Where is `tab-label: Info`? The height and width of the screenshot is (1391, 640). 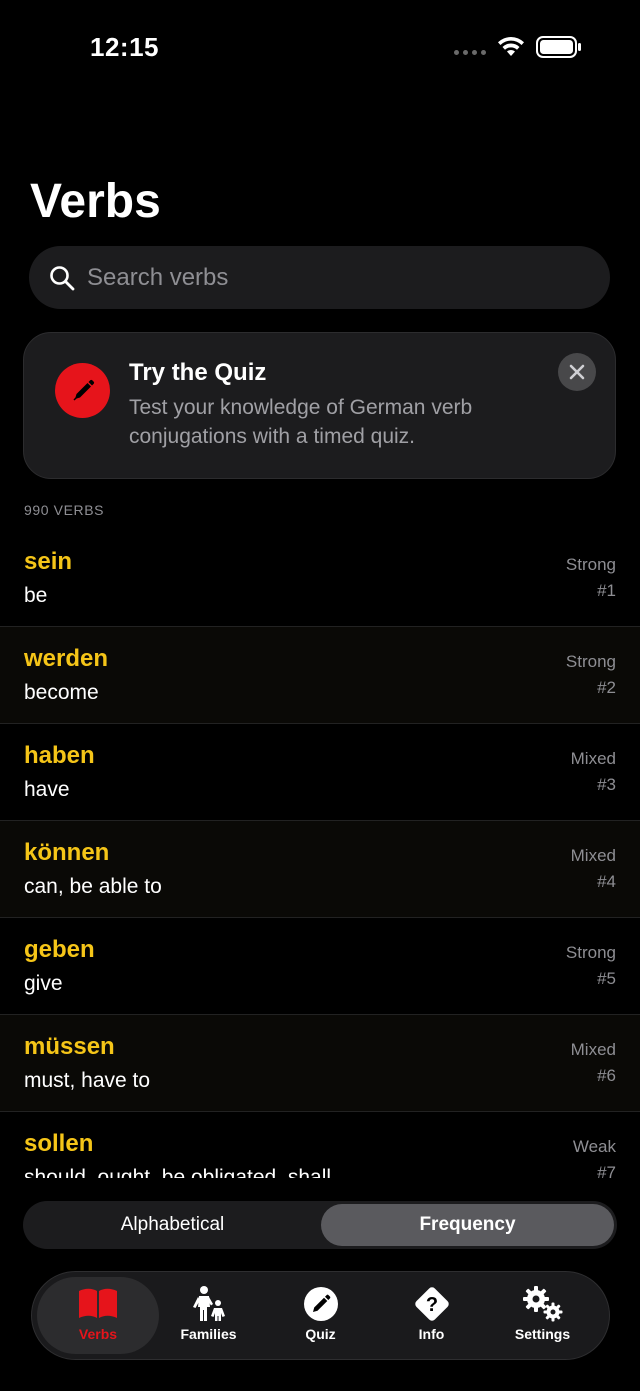 tab-label: Info is located at coordinates (431, 1334).